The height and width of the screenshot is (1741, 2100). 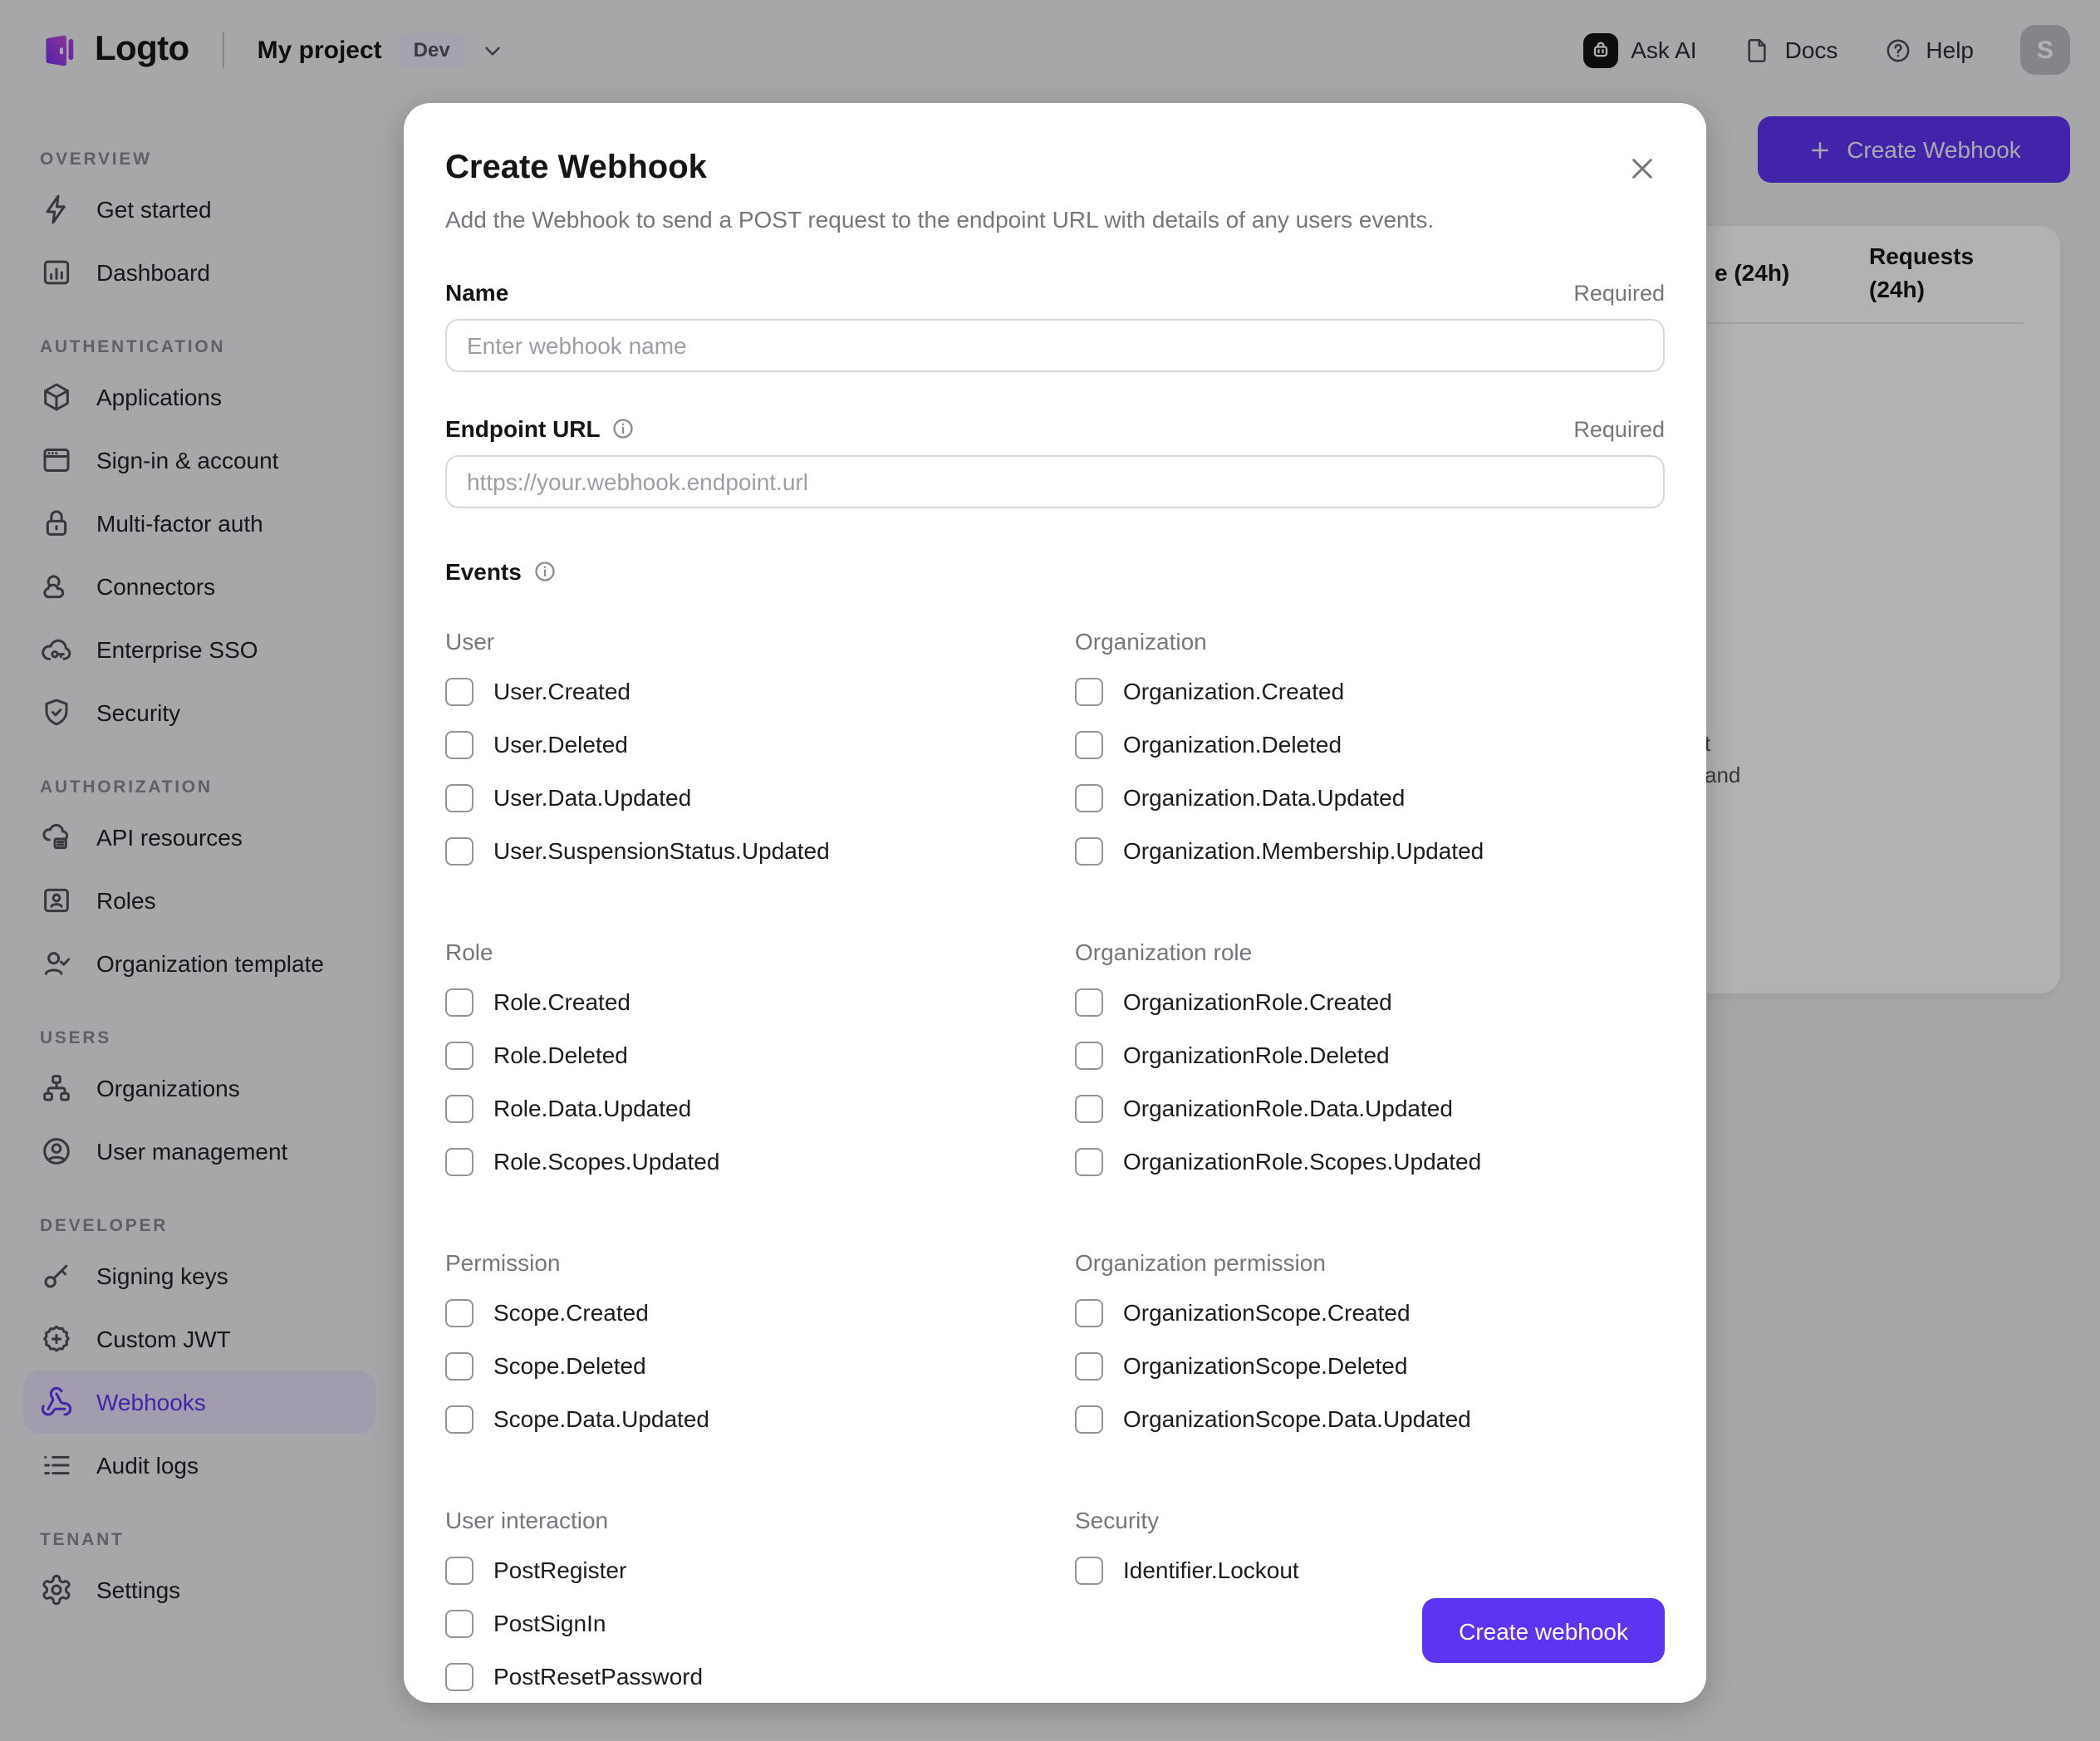 I want to click on event-group-title: Organization role, so click(x=1164, y=952).